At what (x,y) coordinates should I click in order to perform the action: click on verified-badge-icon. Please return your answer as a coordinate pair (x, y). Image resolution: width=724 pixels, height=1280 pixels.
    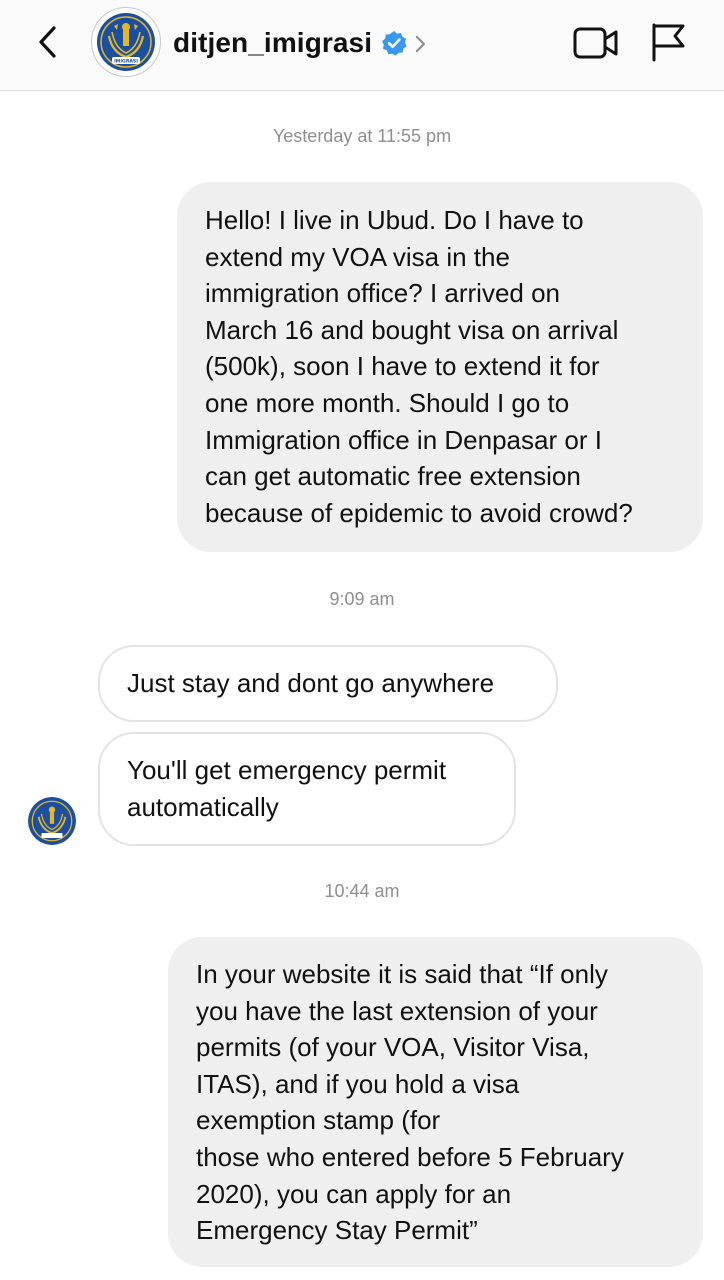
    Looking at the image, I should click on (394, 43).